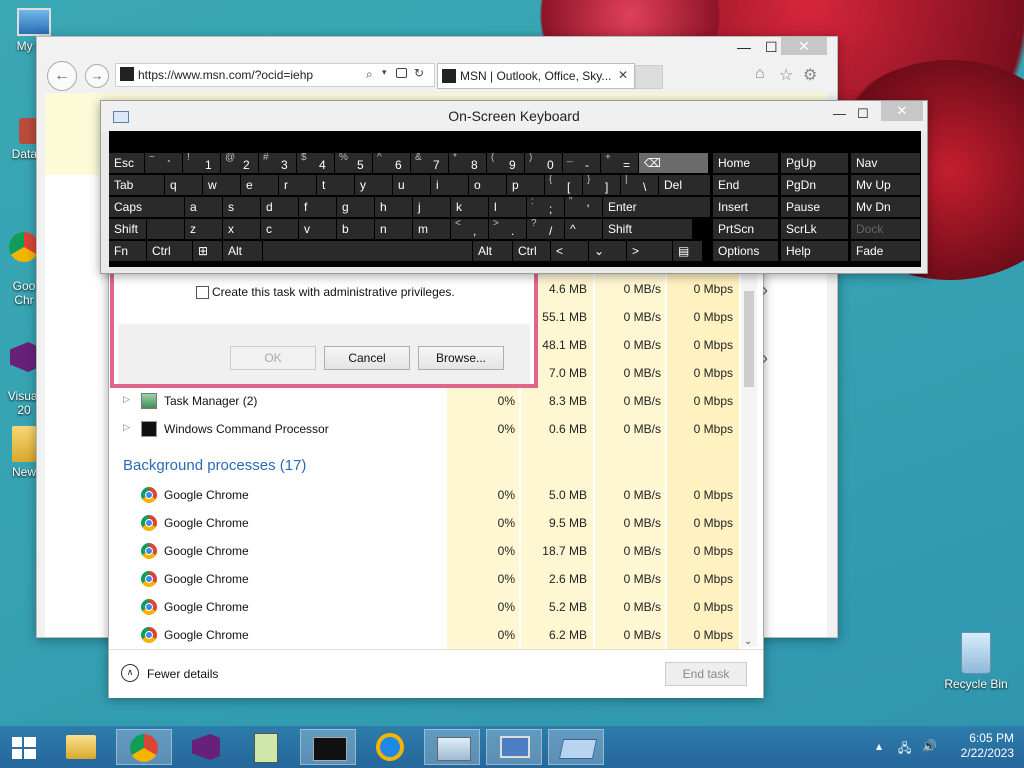 Image resolution: width=1024 pixels, height=768 pixels. I want to click on back-button: ←, so click(62, 76).